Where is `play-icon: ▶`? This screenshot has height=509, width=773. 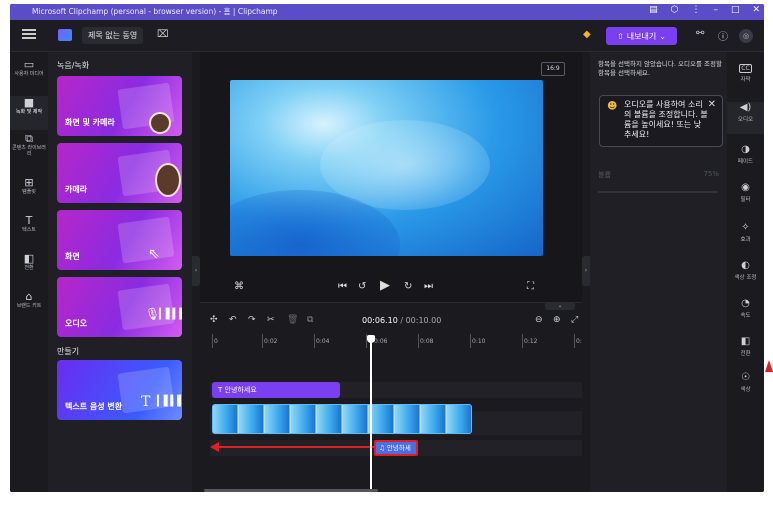 play-icon: ▶ is located at coordinates (385, 285).